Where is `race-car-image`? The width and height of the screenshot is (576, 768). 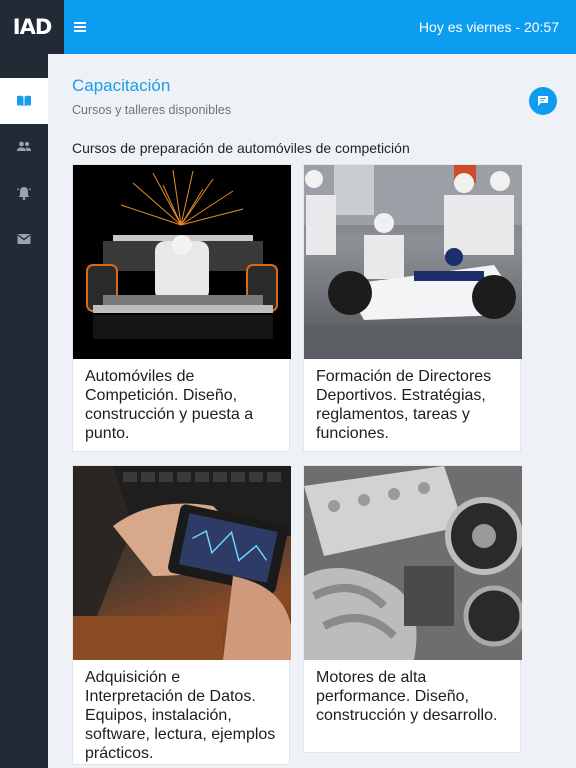 race-car-image is located at coordinates (182, 262).